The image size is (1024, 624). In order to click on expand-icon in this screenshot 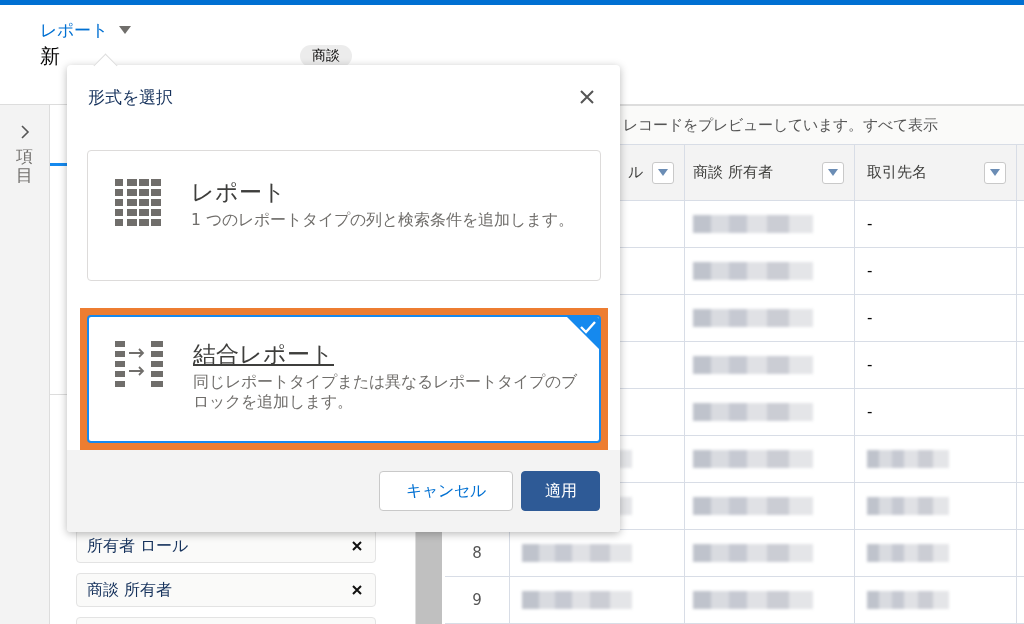, I will do `click(24, 132)`.